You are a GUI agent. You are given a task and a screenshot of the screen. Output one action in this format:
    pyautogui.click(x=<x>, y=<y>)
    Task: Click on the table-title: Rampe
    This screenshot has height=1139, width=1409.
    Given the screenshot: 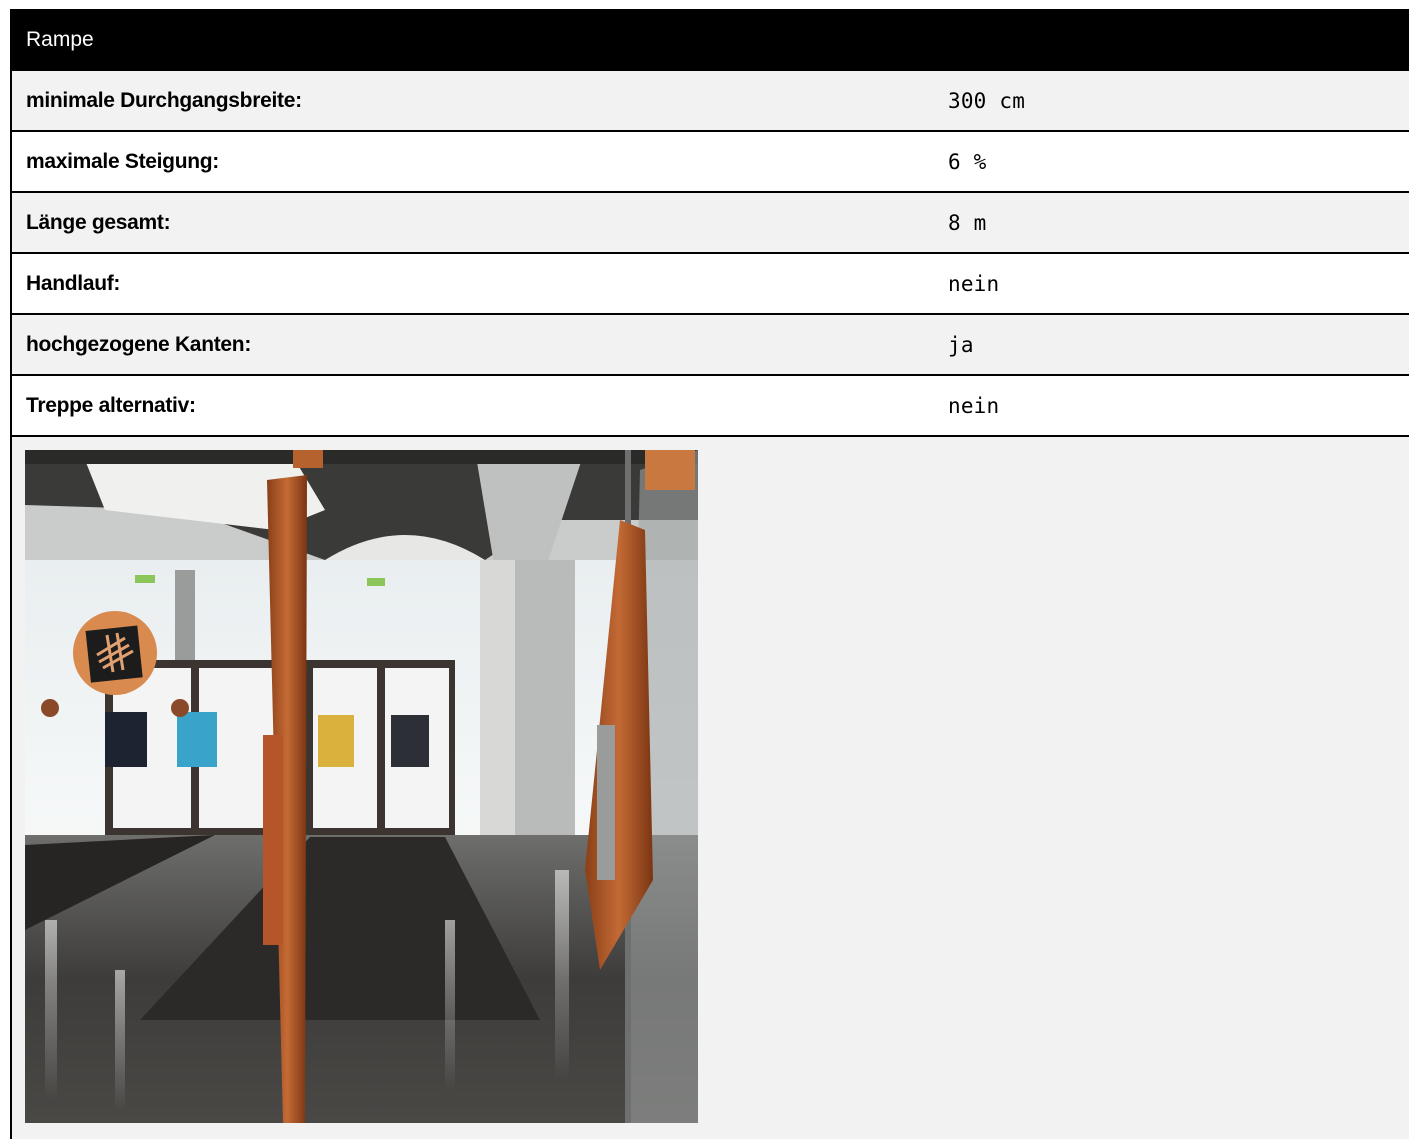 What is the action you would take?
    pyautogui.click(x=60, y=39)
    